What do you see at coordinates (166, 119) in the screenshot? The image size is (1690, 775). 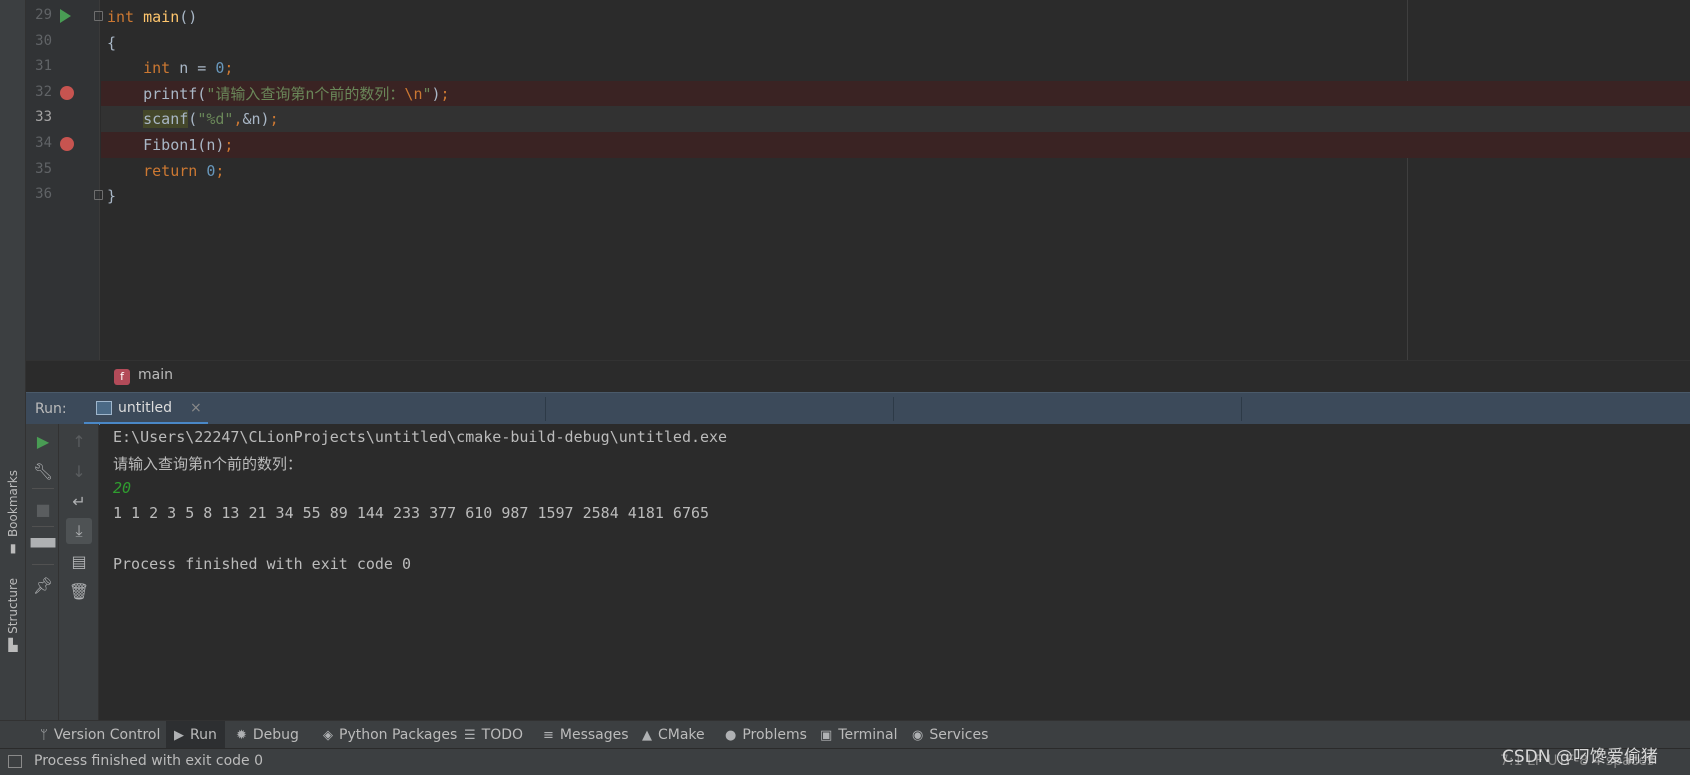 I see `code-token: scanf` at bounding box center [166, 119].